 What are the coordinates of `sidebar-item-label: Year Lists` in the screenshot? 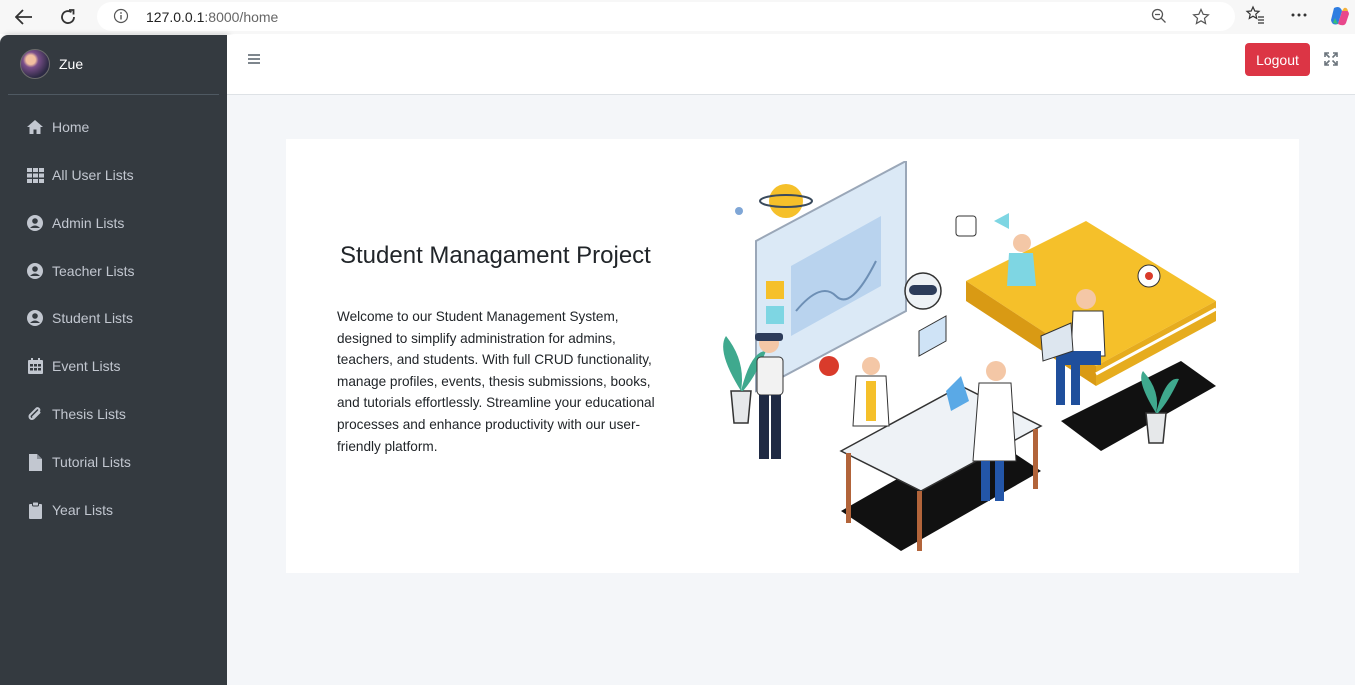 It's located at (82, 510).